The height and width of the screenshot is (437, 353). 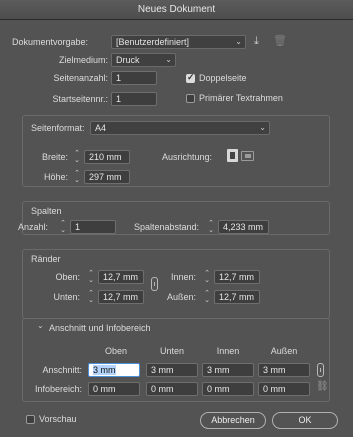 I want to click on portrait-orientation-icon, so click(x=232, y=155).